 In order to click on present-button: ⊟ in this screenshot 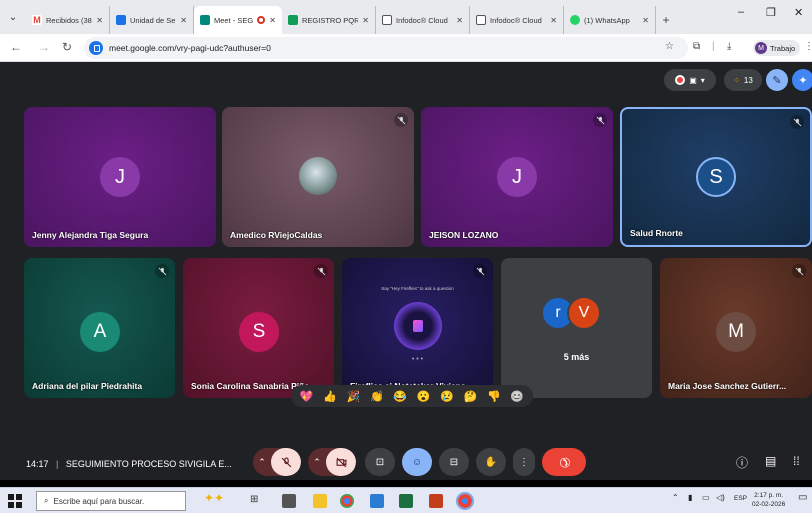, I will do `click(454, 462)`.